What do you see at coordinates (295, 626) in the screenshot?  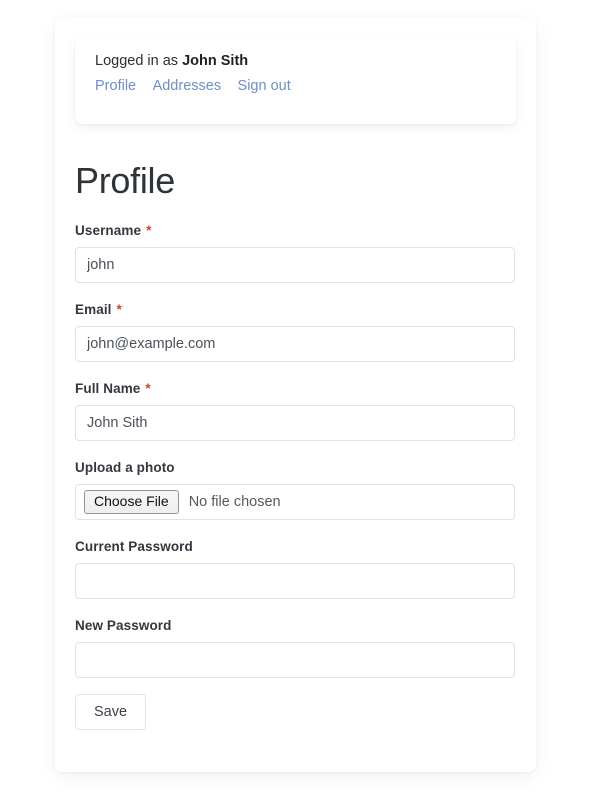 I see `label-new-password: New Password` at bounding box center [295, 626].